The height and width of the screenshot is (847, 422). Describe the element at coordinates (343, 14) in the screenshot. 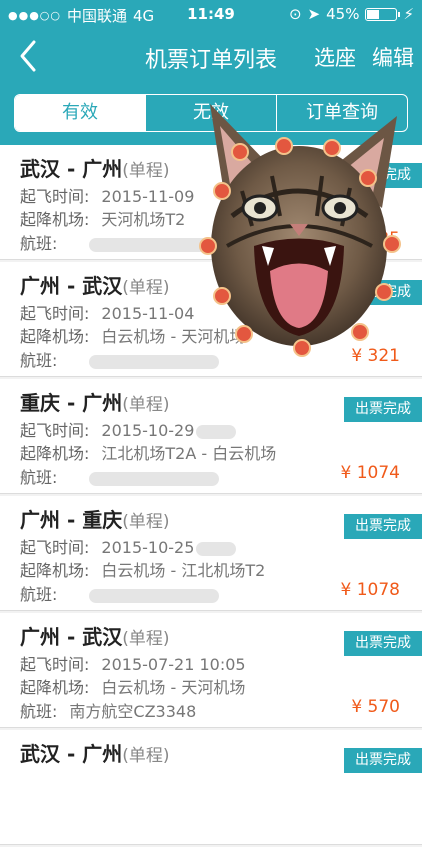

I see `battery-percent: 45%` at that location.